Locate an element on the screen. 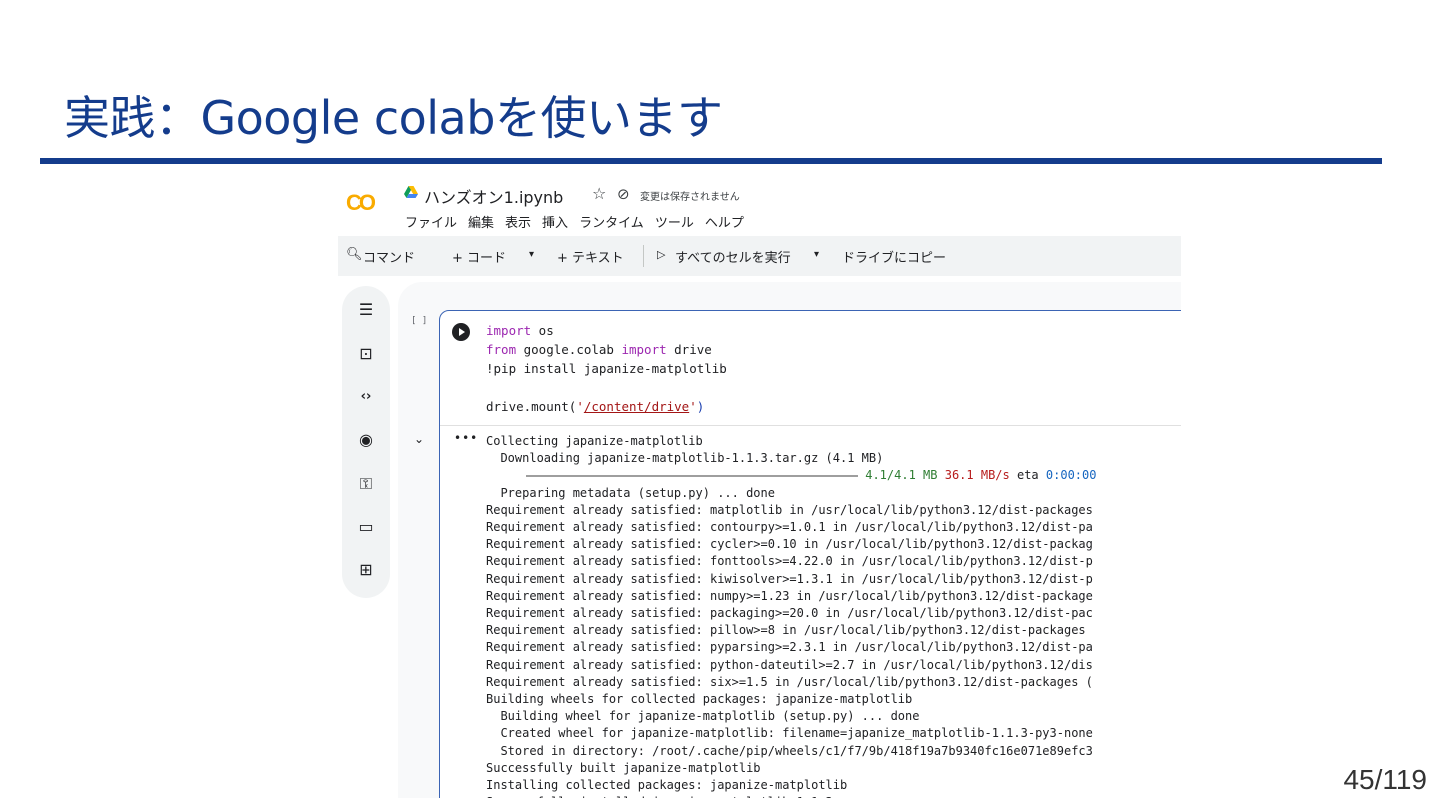 This screenshot has width=1440, height=810. unsaved-status: 変更は保存されません is located at coordinates (690, 195).